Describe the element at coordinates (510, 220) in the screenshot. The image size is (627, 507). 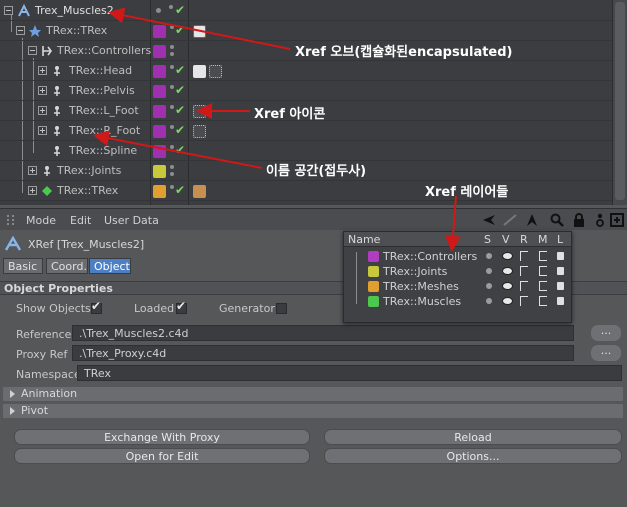
I see `forward-arrow-icon` at that location.